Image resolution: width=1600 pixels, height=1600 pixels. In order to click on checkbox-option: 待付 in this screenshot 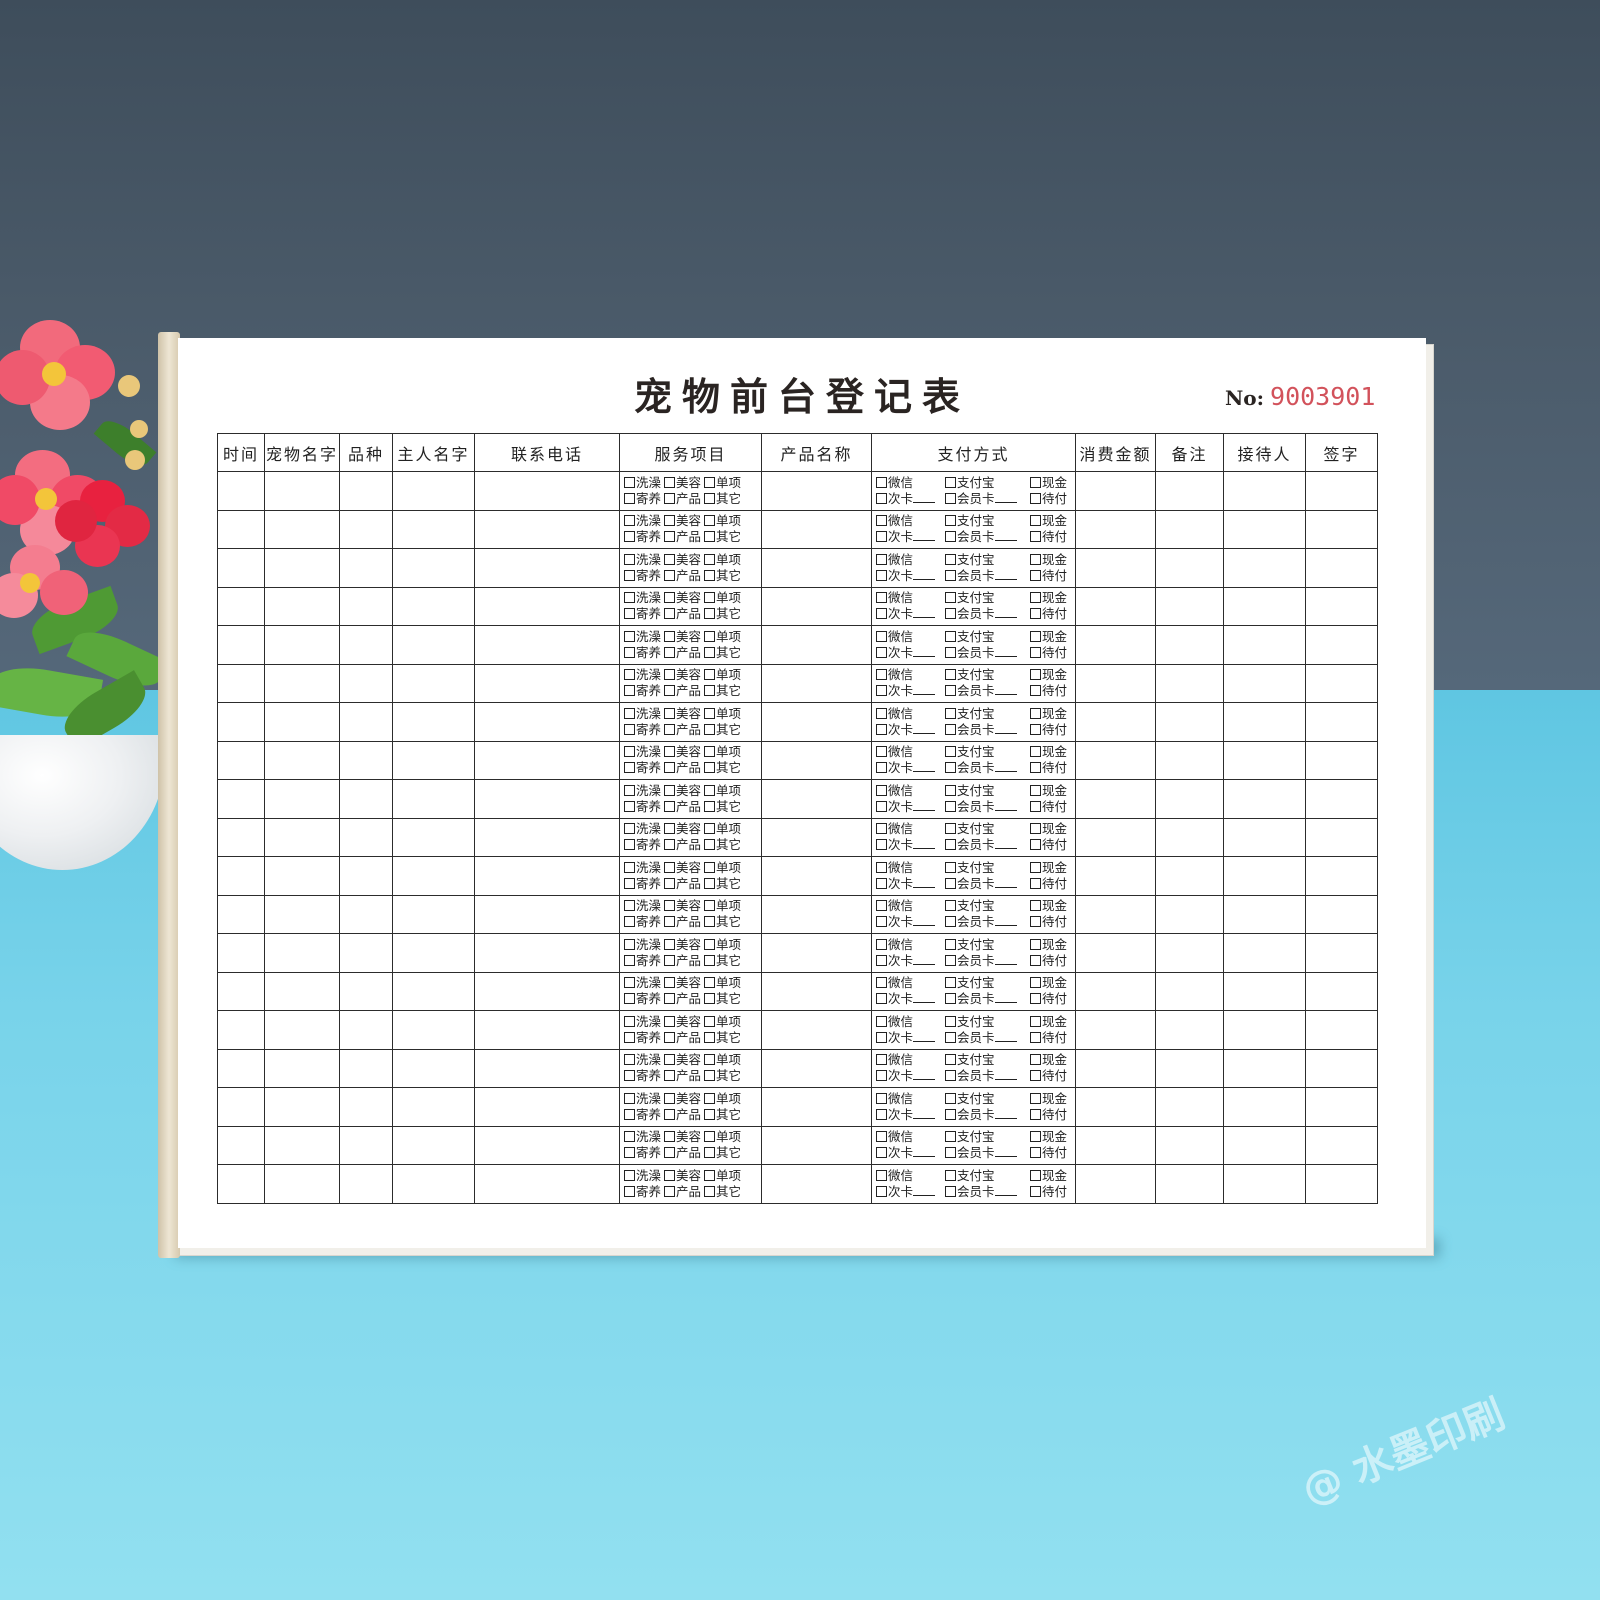, I will do `click(1048, 768)`.